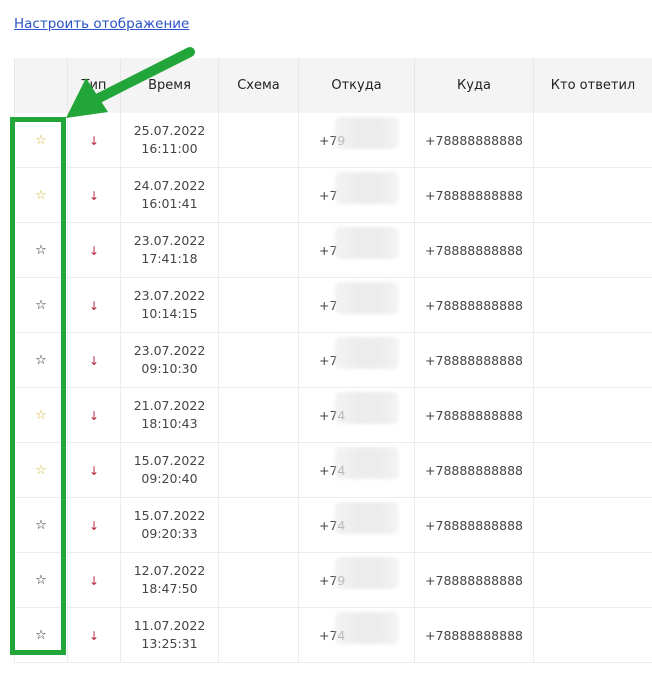  Describe the element at coordinates (169, 415) in the screenshot. I see `time-cell: 21.07.2022 18:10:43` at that location.